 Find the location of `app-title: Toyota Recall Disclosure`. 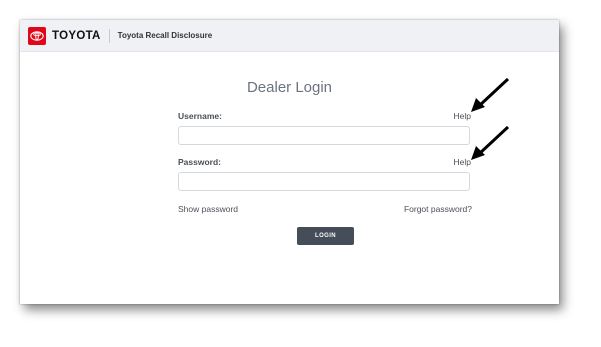

app-title: Toyota Recall Disclosure is located at coordinates (165, 35).